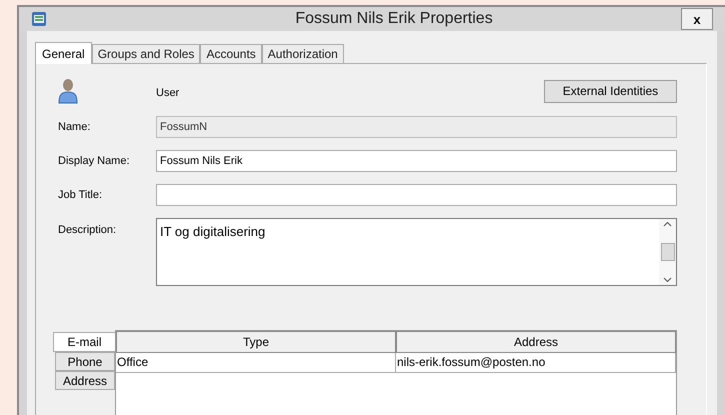 This screenshot has height=415, width=725. Describe the element at coordinates (256, 363) in the screenshot. I see `table-cell: Office` at that location.